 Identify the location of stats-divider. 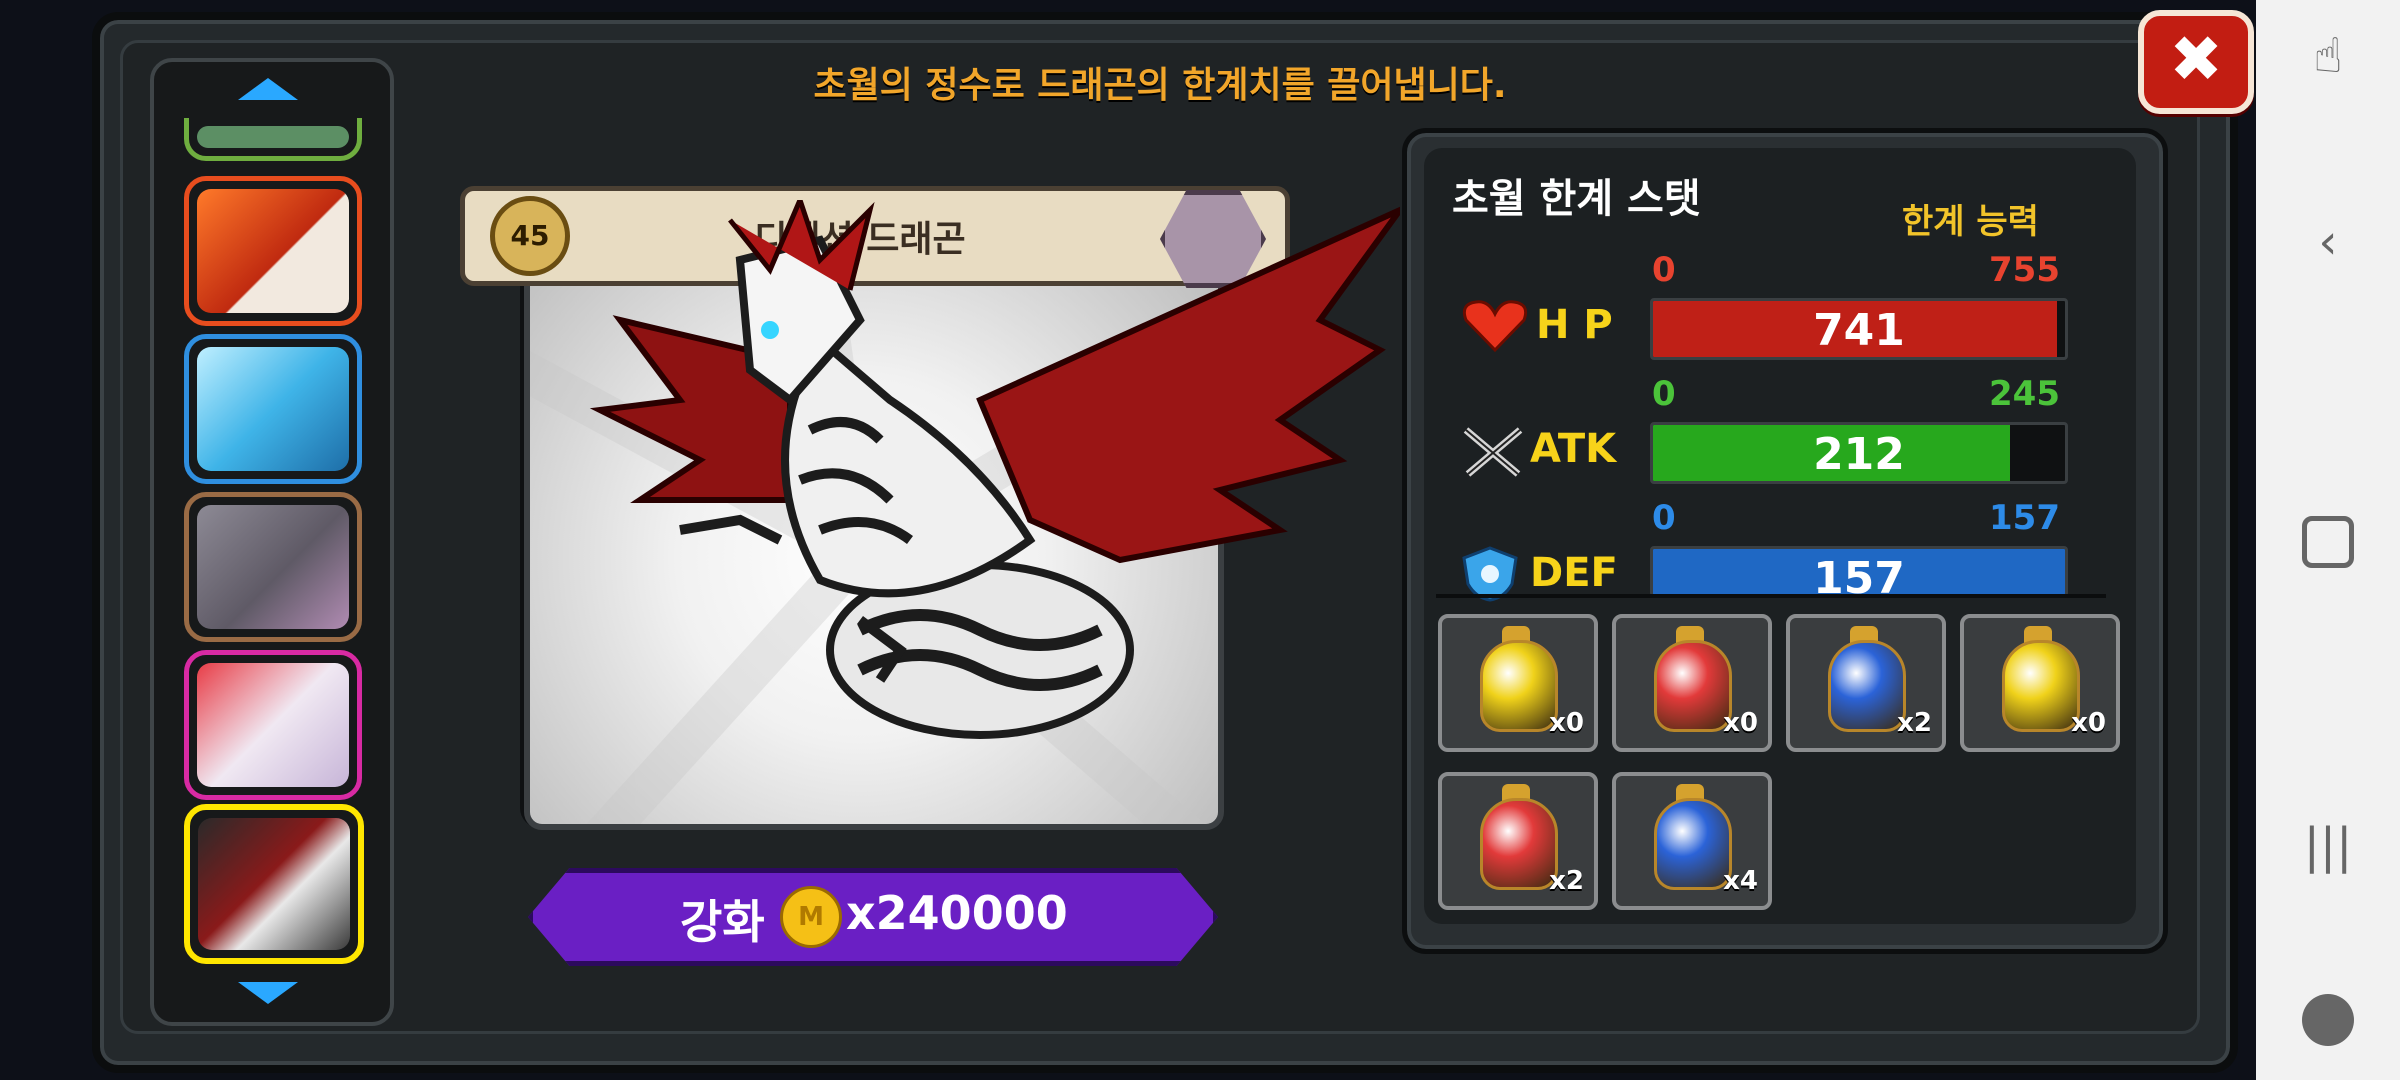
(1771, 596).